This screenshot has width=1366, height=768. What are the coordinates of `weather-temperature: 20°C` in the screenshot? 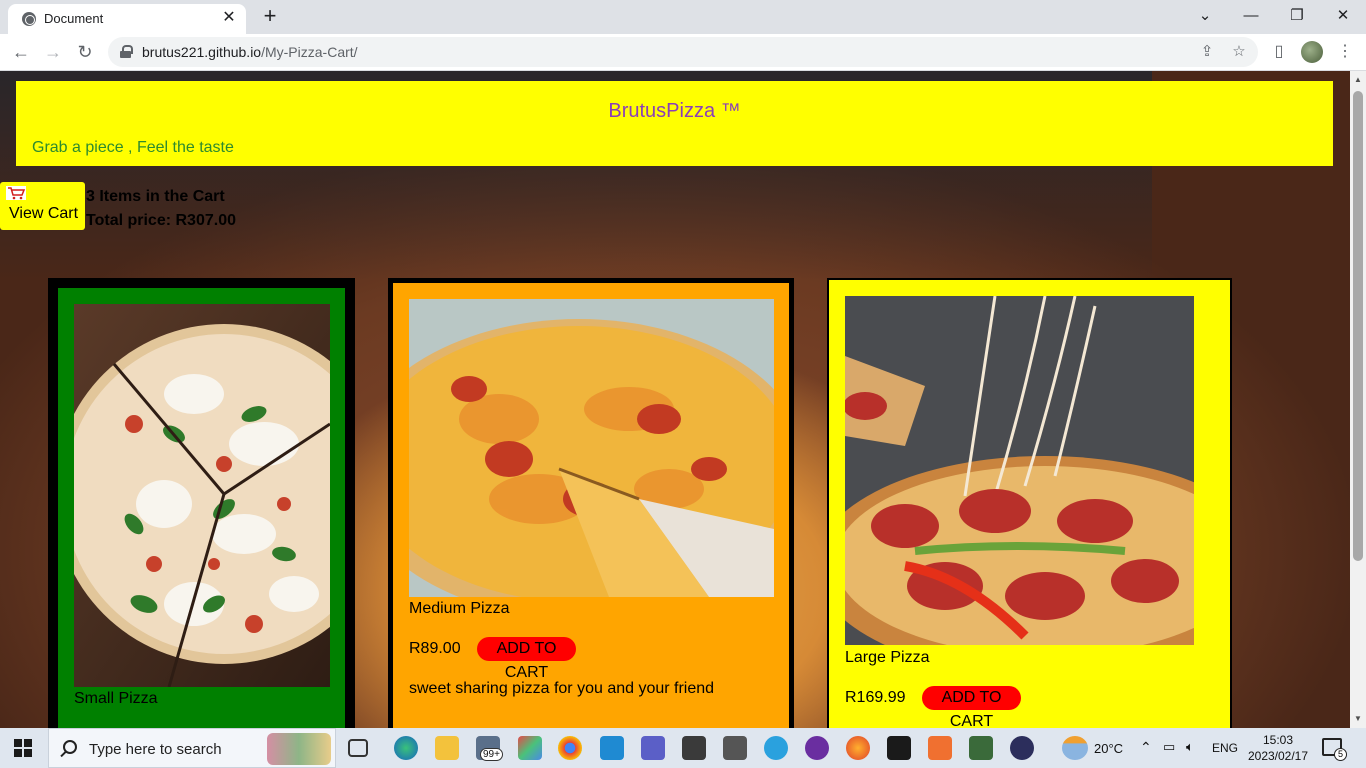 It's located at (1108, 748).